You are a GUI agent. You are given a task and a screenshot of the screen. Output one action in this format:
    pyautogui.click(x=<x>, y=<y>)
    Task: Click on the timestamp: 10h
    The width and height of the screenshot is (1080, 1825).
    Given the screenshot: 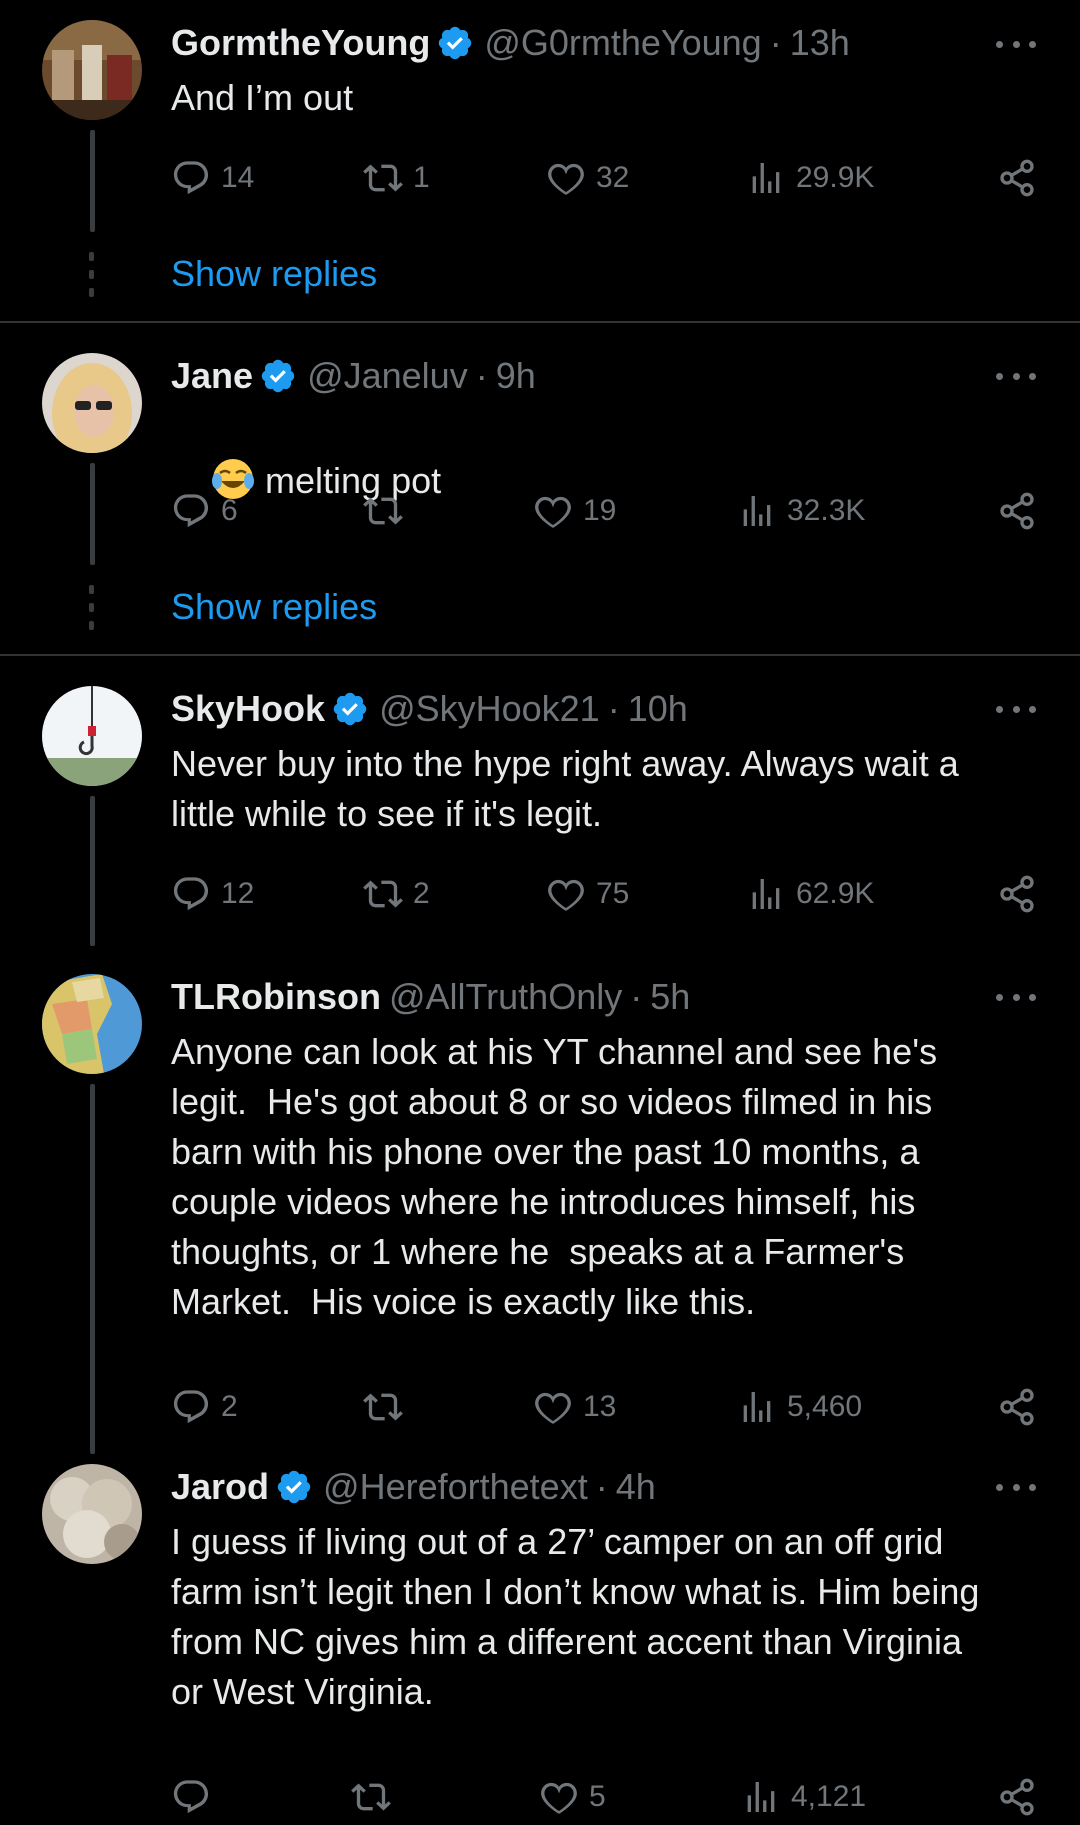 What is the action you would take?
    pyautogui.click(x=658, y=709)
    